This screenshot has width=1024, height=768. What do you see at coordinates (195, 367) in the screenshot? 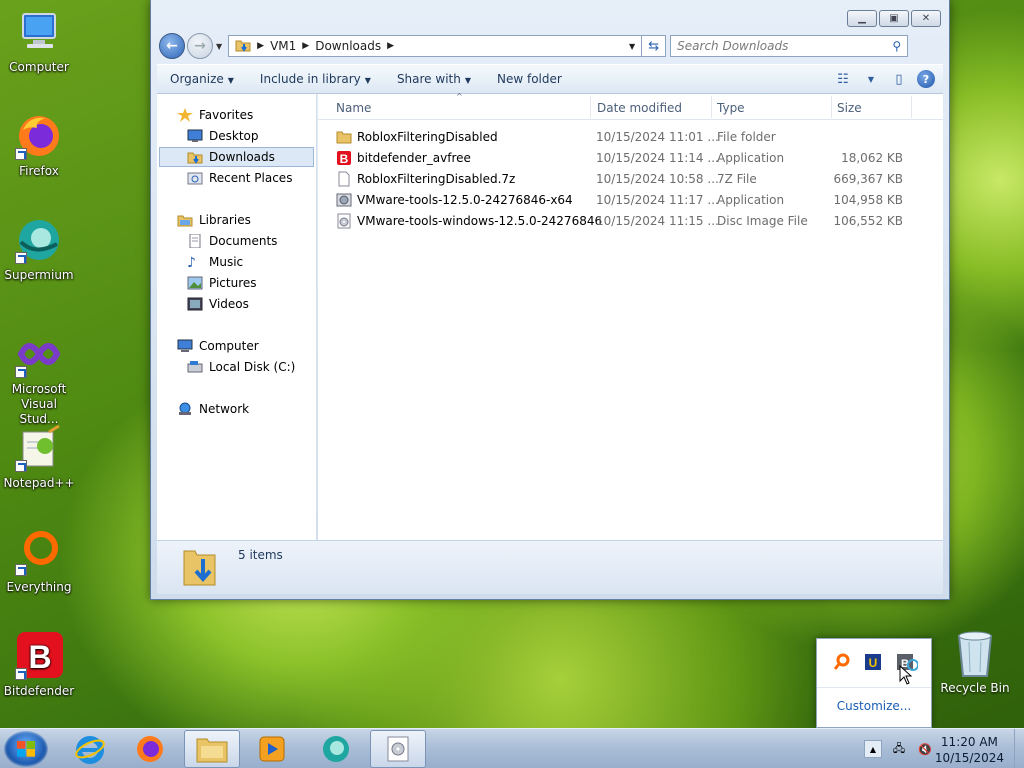
I see `hard-drive-icon` at bounding box center [195, 367].